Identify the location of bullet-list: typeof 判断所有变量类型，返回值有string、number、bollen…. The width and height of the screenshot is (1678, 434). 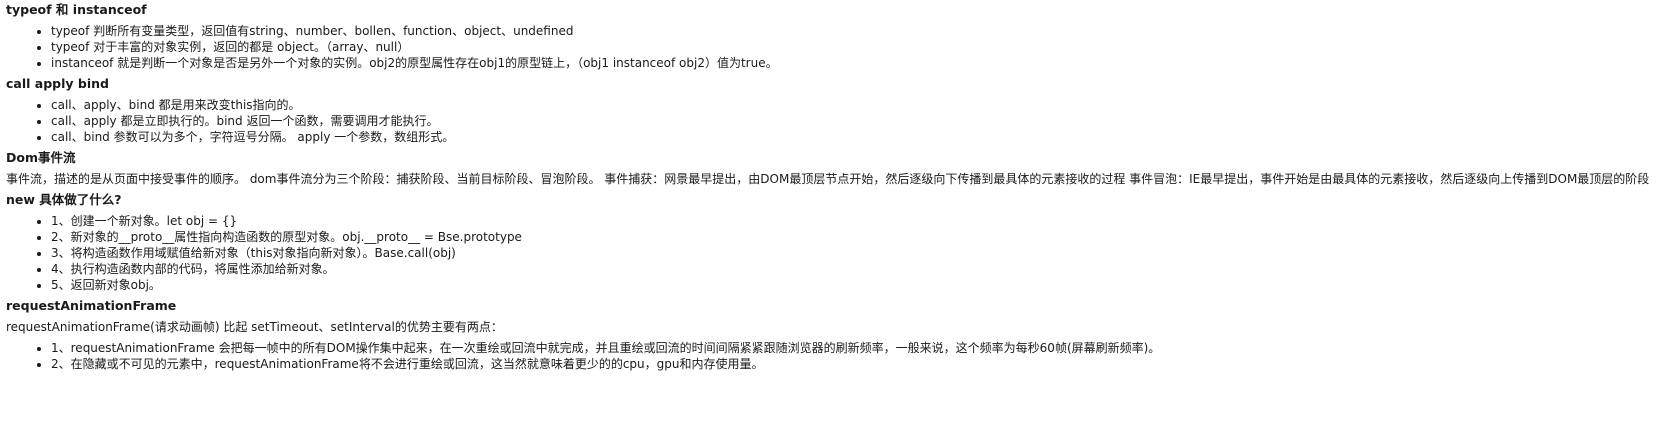
(839, 47).